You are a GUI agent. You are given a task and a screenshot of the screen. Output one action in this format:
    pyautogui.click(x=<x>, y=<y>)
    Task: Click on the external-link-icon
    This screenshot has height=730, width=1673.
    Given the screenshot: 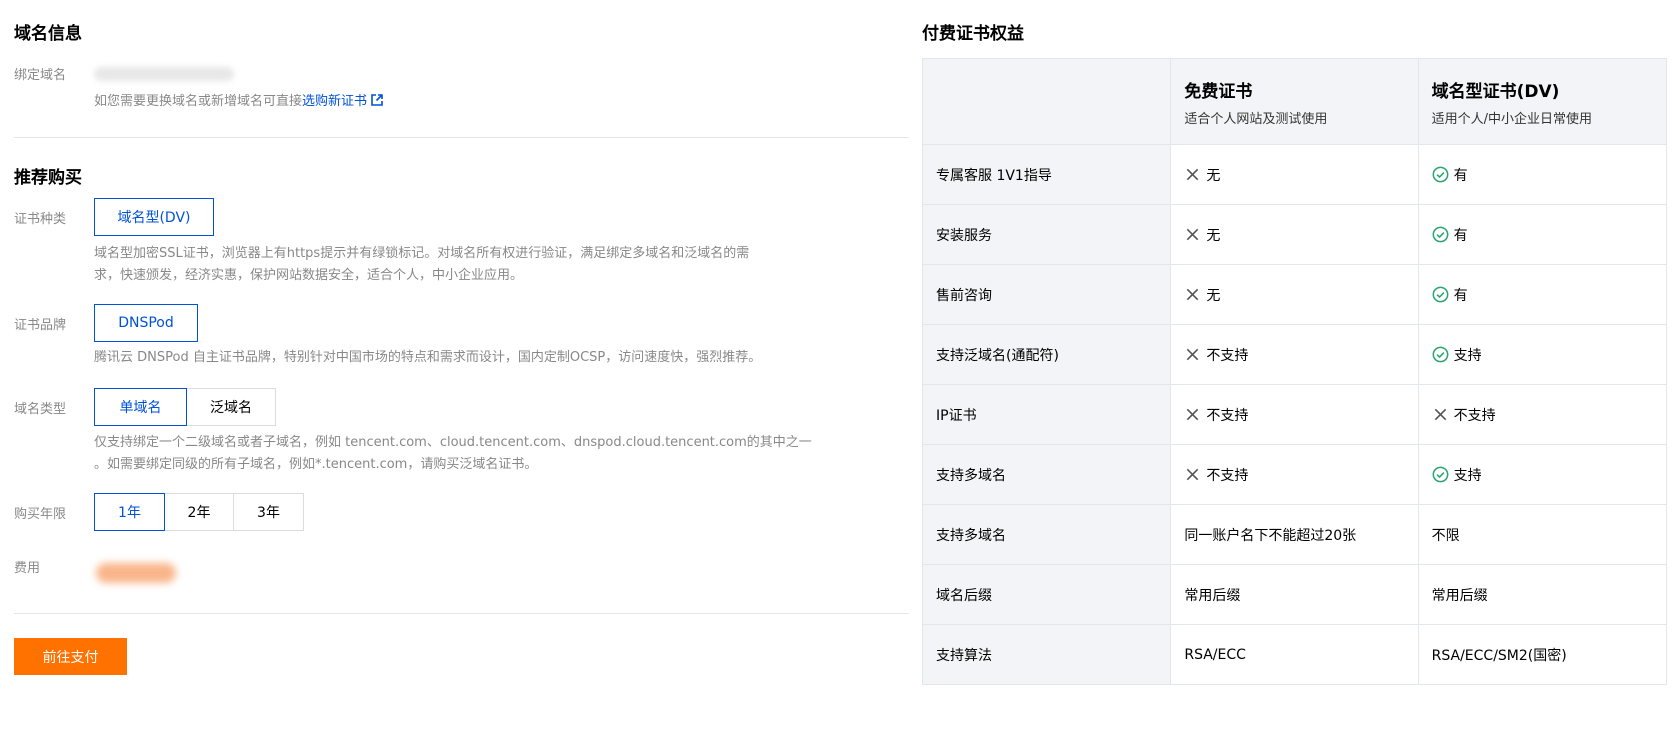 What is the action you would take?
    pyautogui.click(x=377, y=100)
    